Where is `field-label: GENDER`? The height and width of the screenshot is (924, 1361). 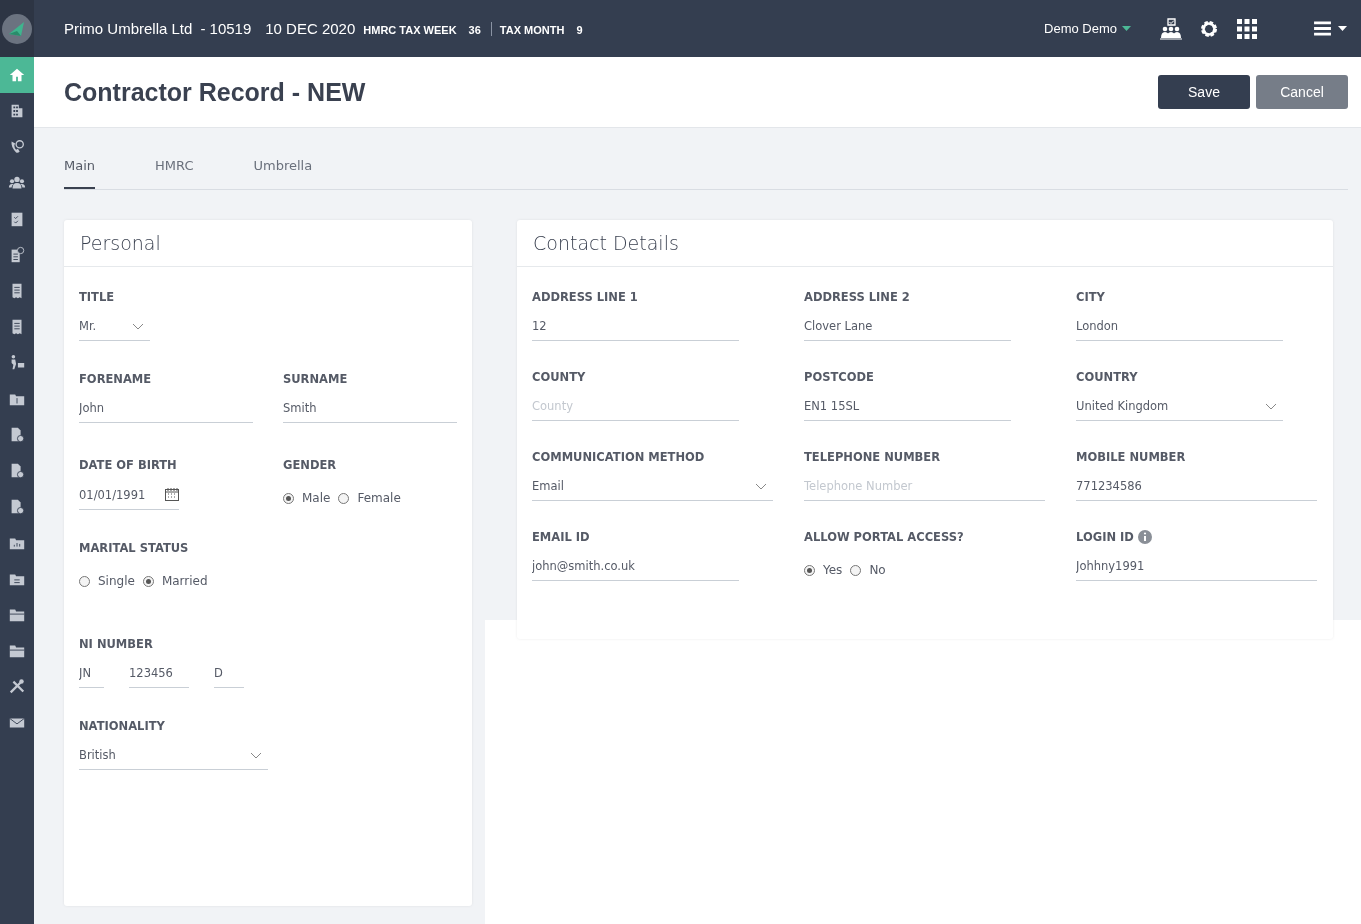
field-label: GENDER is located at coordinates (310, 465).